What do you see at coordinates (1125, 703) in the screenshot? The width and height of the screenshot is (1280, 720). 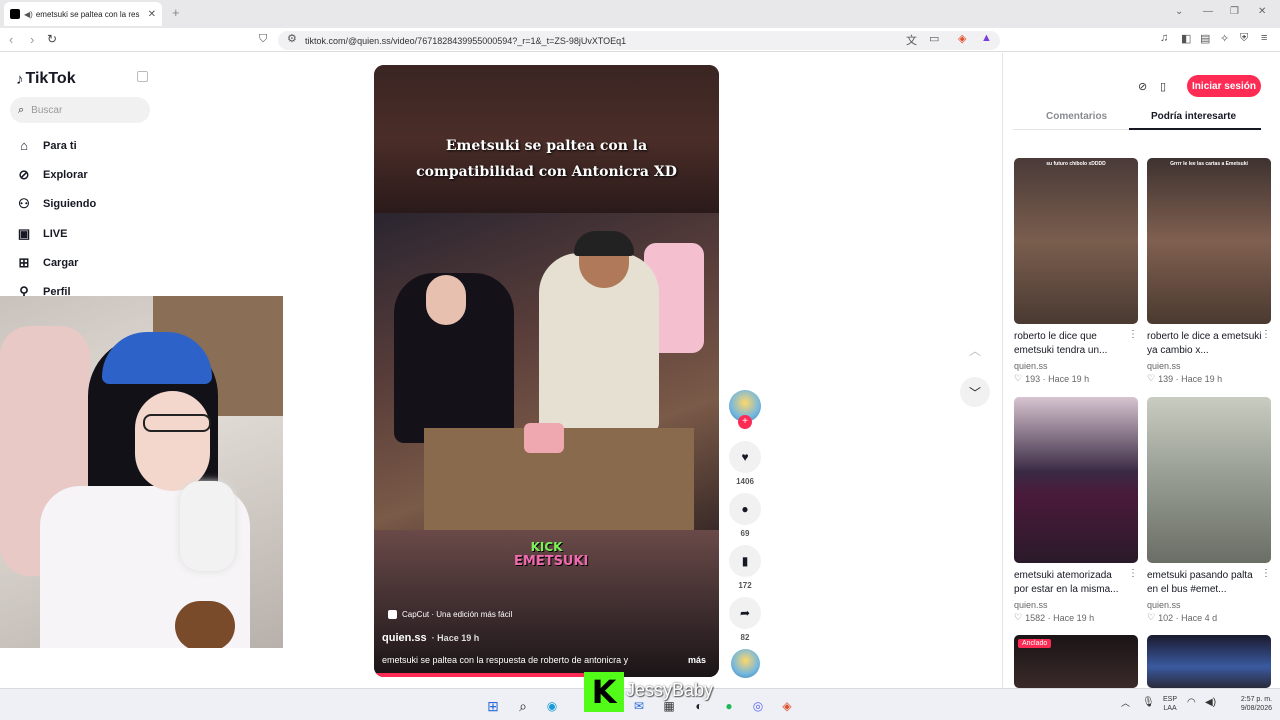 I see `tray-chevron-icon: ︿` at bounding box center [1125, 703].